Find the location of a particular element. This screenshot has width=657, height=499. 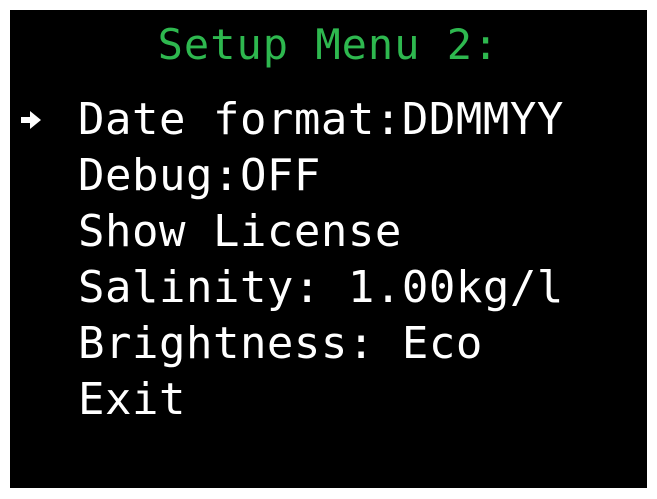

menu-item-brightness: Brightness: Eco is located at coordinates (328, 344).